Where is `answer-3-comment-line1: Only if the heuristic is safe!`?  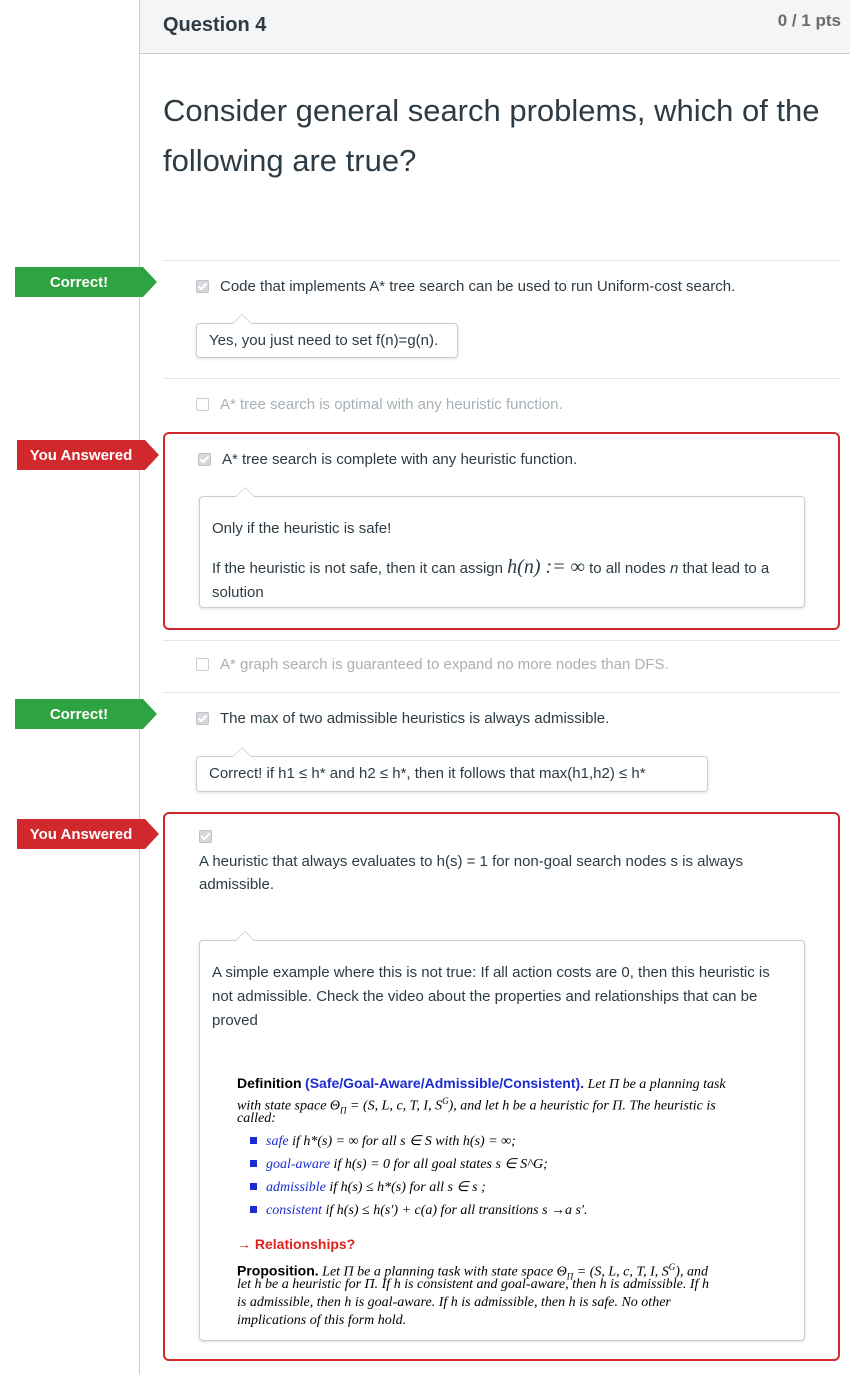
answer-3-comment-line1: Only if the heuristic is safe! is located at coordinates (302, 528).